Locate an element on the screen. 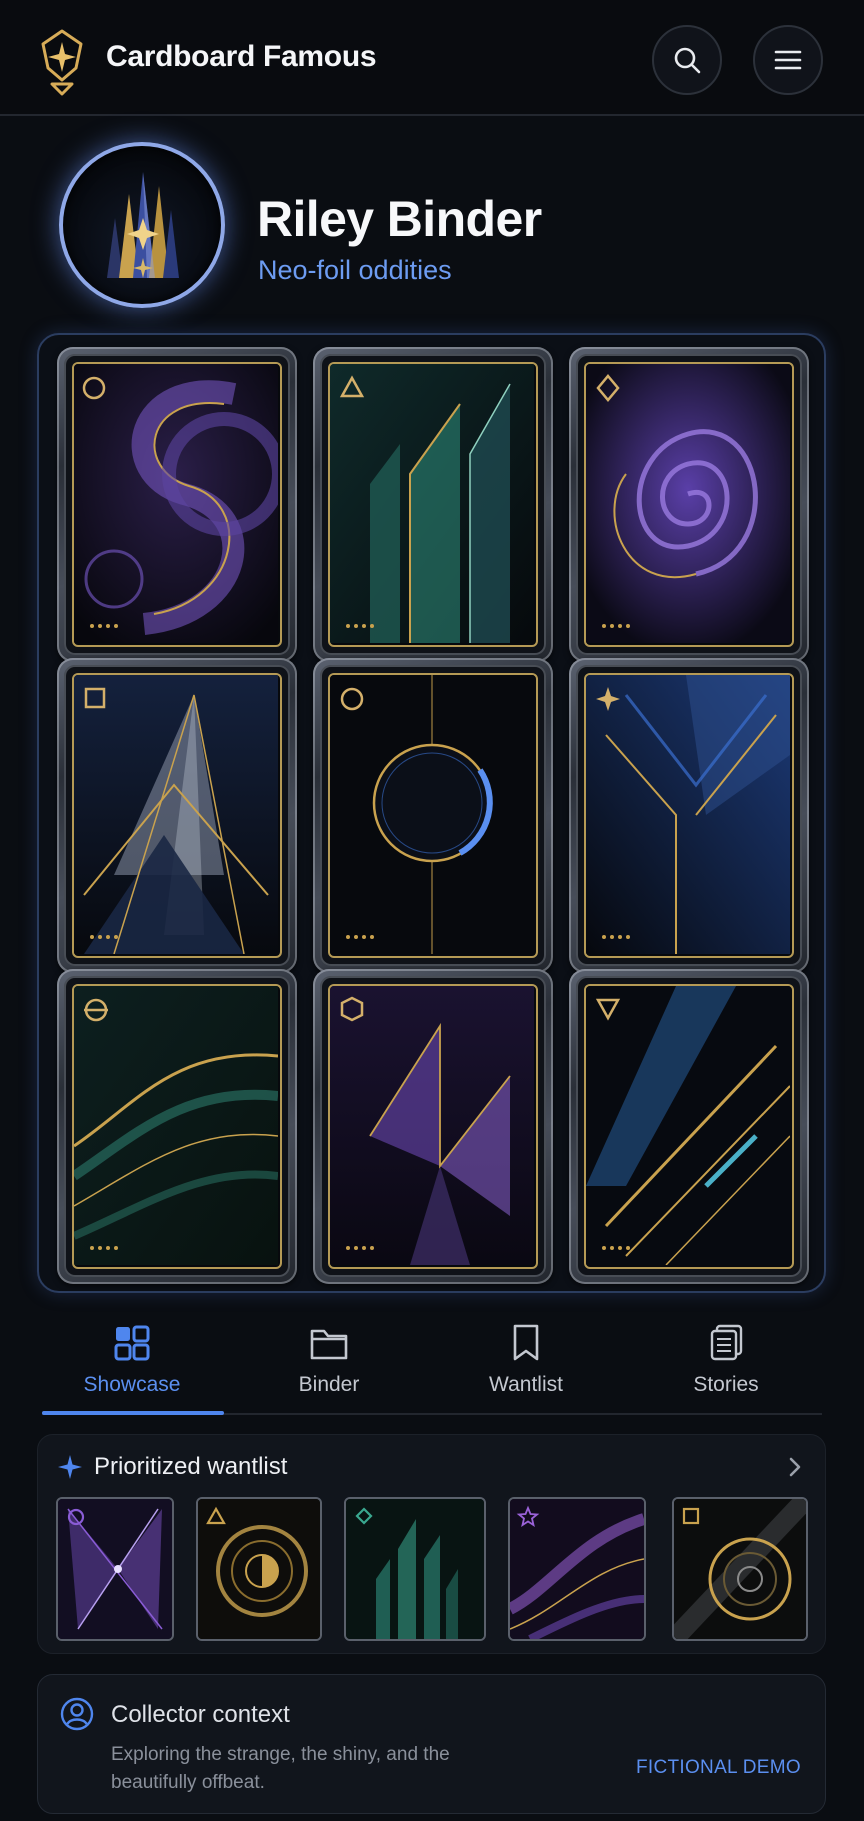 Image resolution: width=864 pixels, height=1821 pixels. folder-icon is located at coordinates (329, 1344).